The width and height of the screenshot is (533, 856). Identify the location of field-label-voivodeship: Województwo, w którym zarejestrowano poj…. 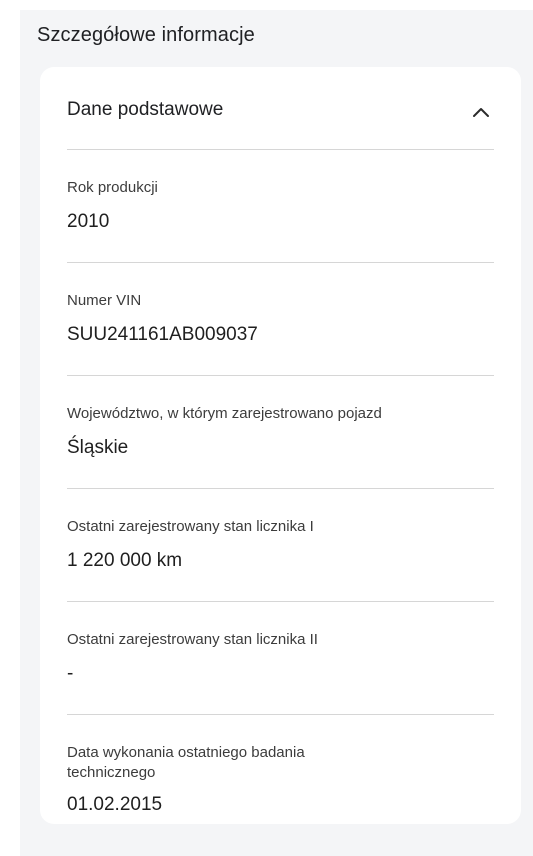
(224, 413).